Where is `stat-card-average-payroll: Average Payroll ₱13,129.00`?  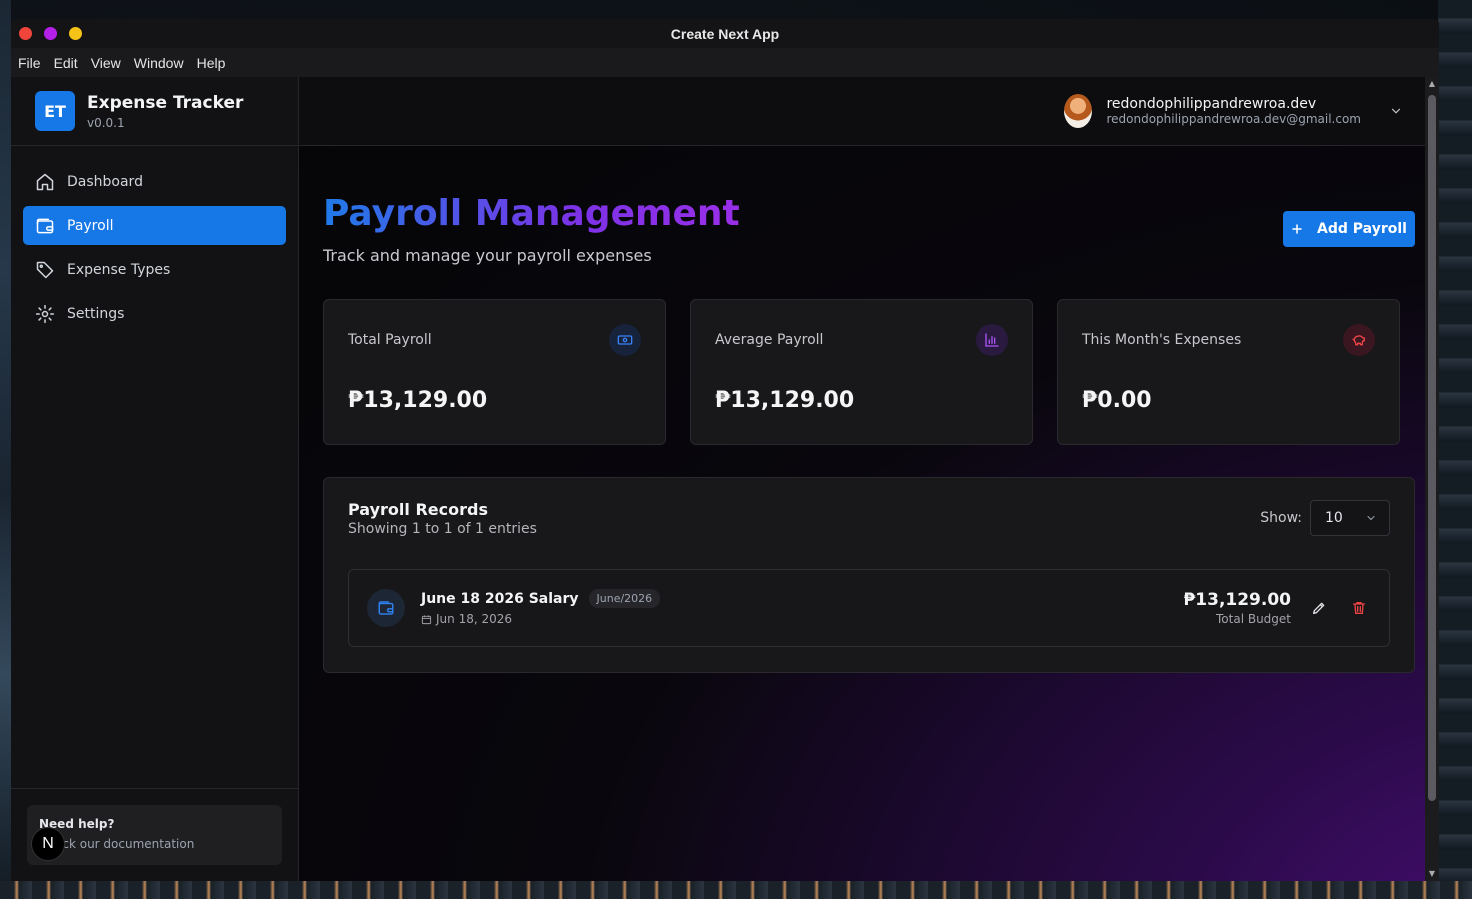
stat-card-average-payroll: Average Payroll ₱13,129.00 is located at coordinates (861, 371).